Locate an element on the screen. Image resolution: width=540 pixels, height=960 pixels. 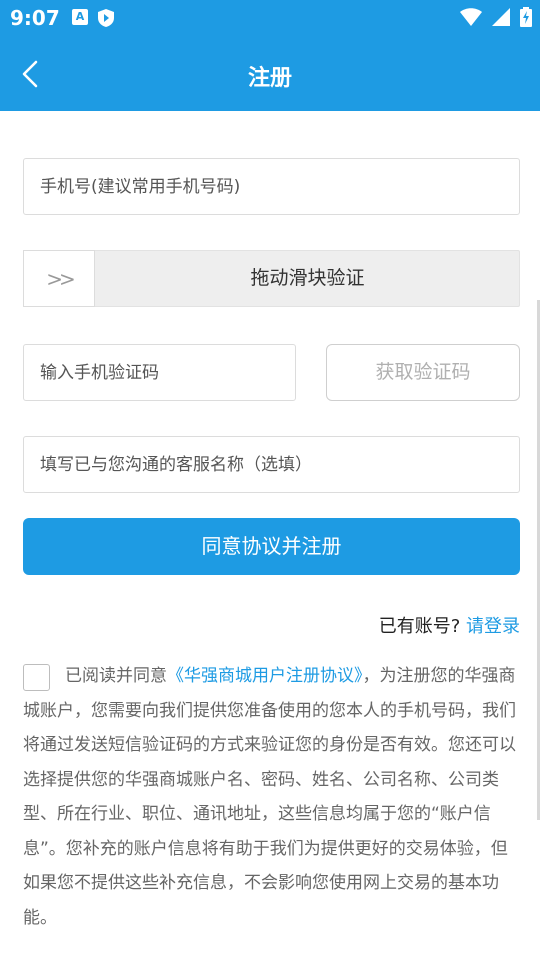
service-name-input is located at coordinates (271, 464).